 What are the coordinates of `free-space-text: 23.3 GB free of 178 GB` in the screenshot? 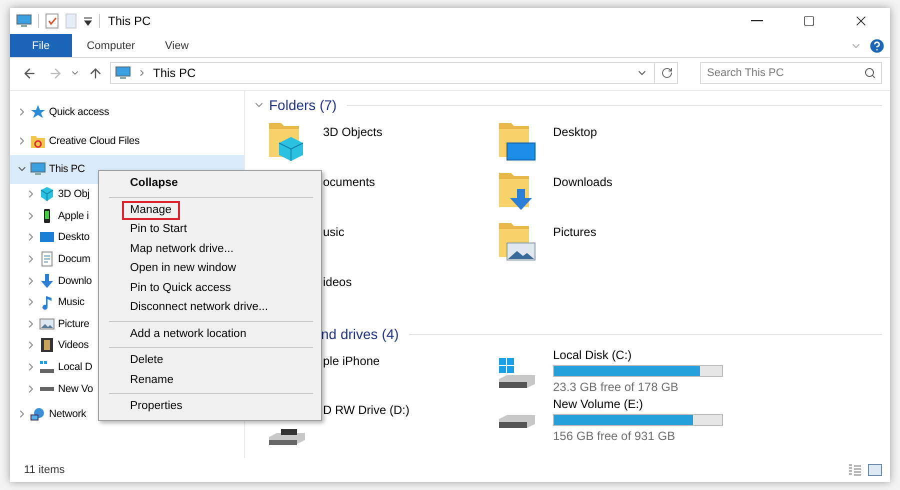 It's located at (616, 387).